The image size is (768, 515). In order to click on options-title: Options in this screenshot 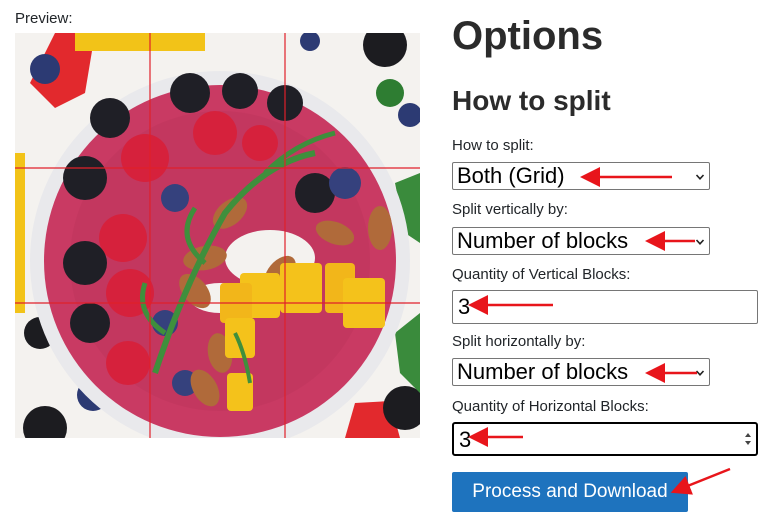, I will do `click(528, 36)`.